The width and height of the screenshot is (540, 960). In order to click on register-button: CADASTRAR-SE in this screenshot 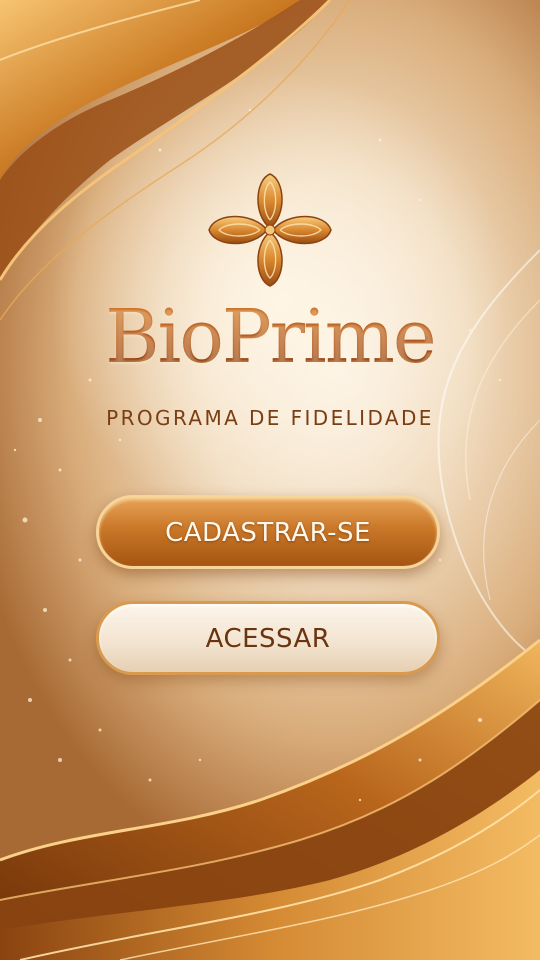, I will do `click(268, 532)`.